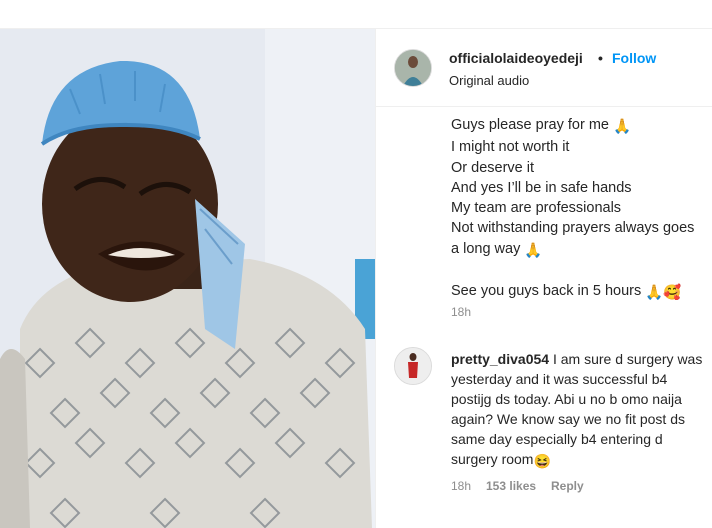  Describe the element at coordinates (413, 68) in the screenshot. I see `author-avatar` at that location.